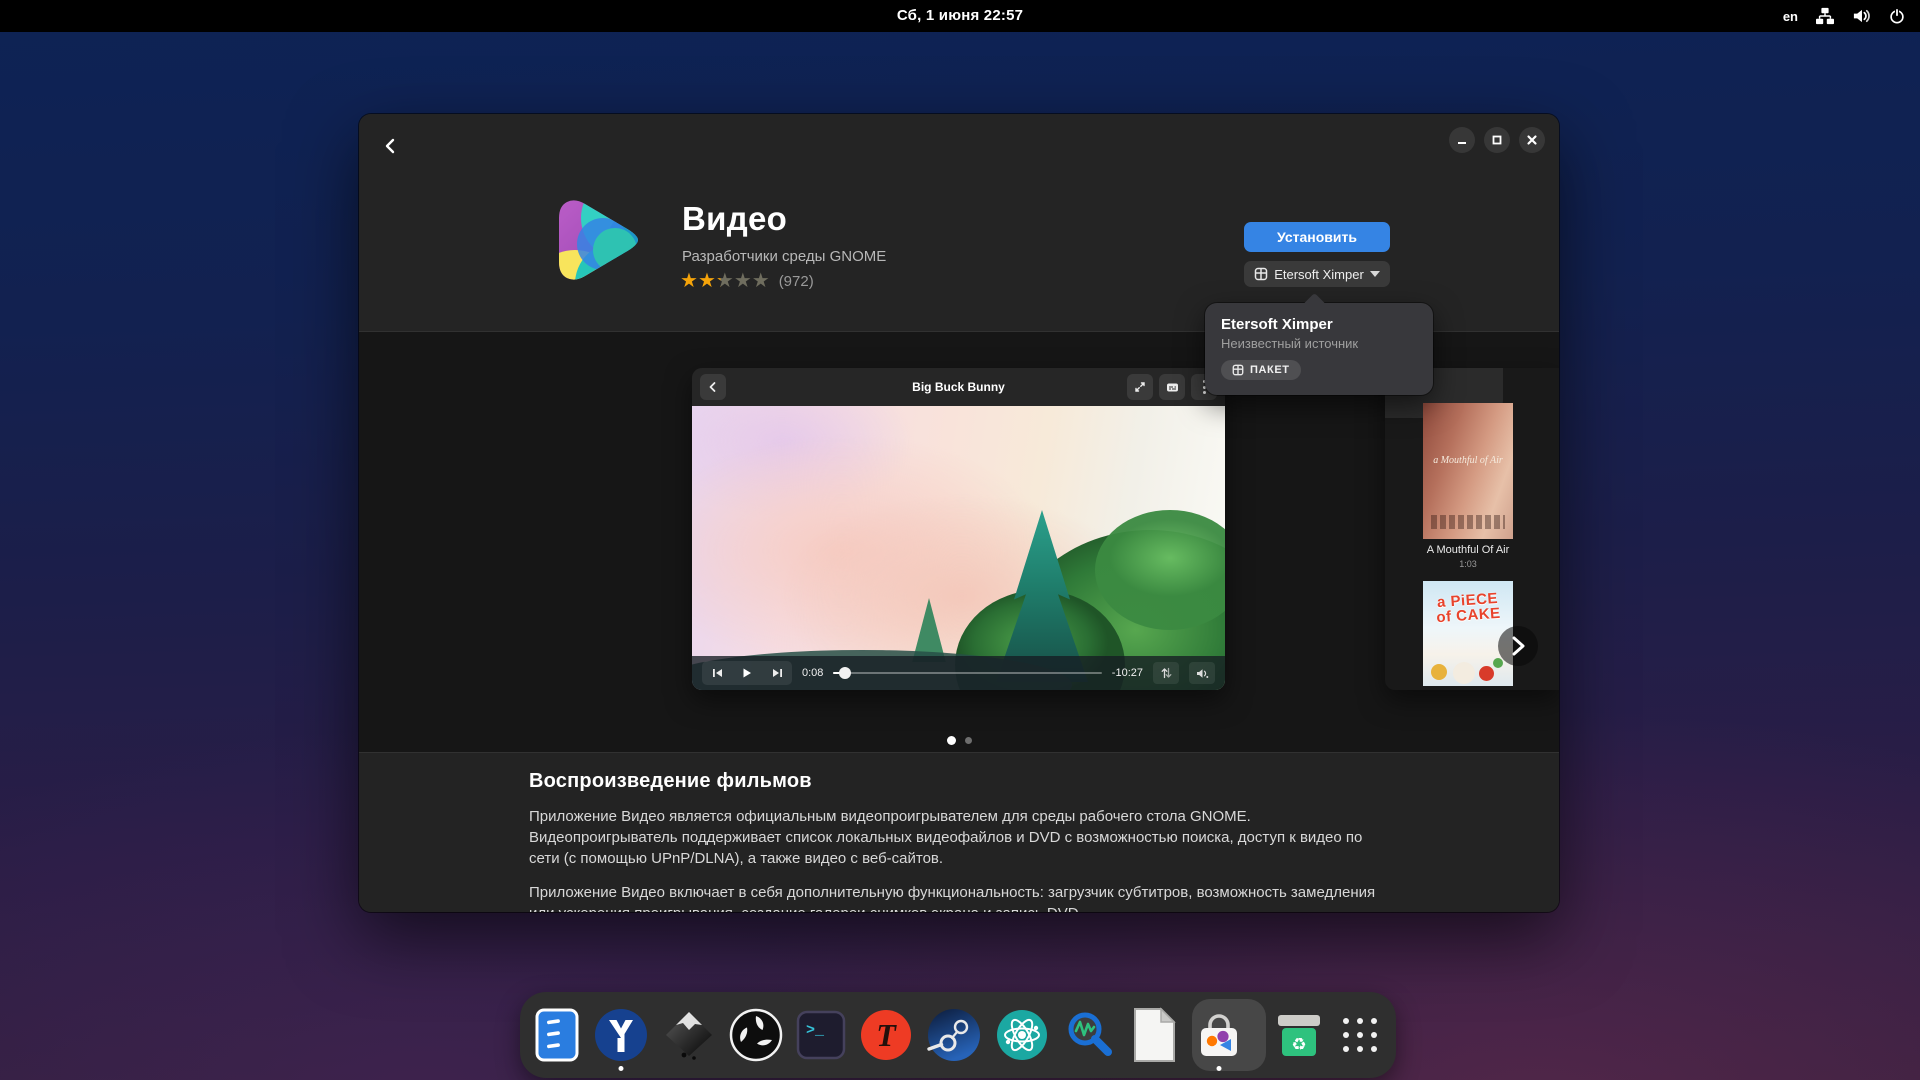 This screenshot has height=1080, width=1920. What do you see at coordinates (1202, 673) in the screenshot?
I see `volume-button` at bounding box center [1202, 673].